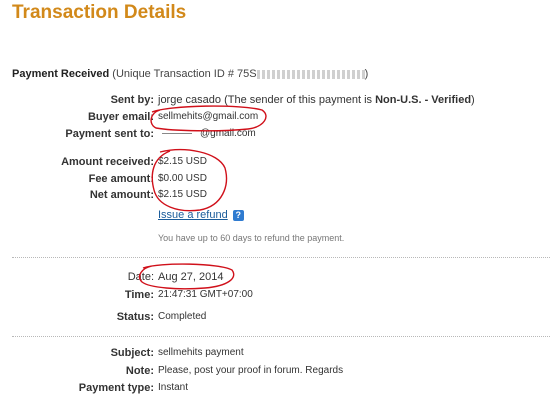 The width and height of the screenshot is (558, 410). What do you see at coordinates (116, 388) in the screenshot?
I see `payment-type-label: Payment type:` at bounding box center [116, 388].